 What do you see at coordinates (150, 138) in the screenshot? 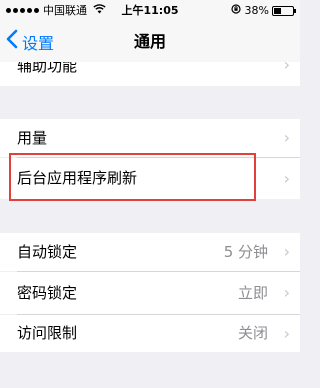
I see `row-usage: 用量 ›` at bounding box center [150, 138].